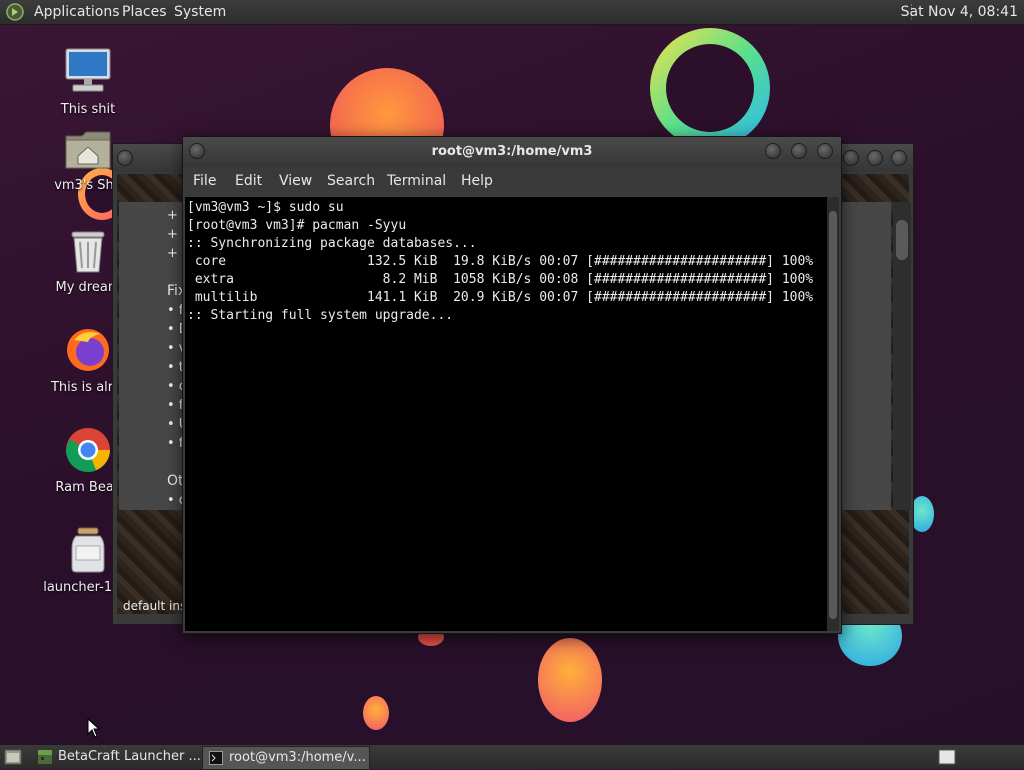 The height and width of the screenshot is (770, 1024). What do you see at coordinates (88, 70) in the screenshot?
I see `computer-icon` at bounding box center [88, 70].